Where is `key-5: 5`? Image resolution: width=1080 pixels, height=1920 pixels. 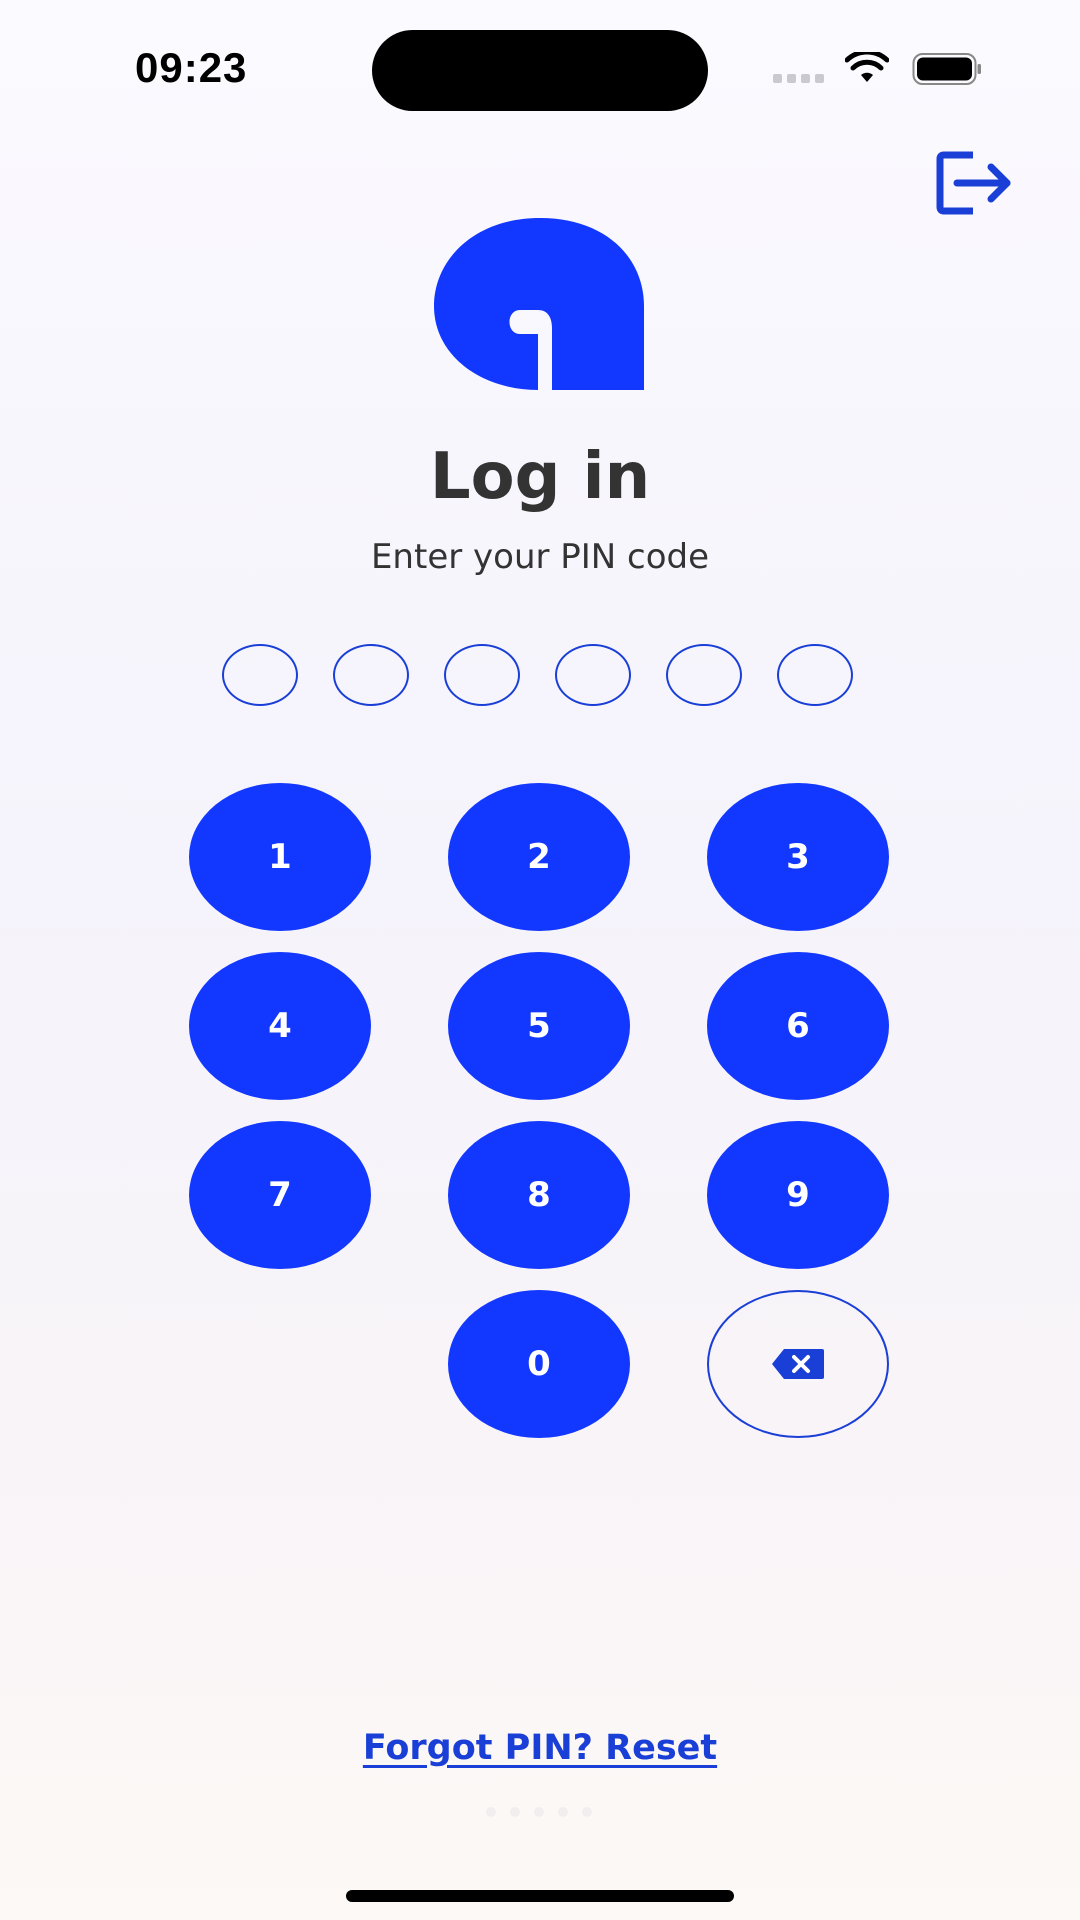
key-5: 5 is located at coordinates (539, 1026).